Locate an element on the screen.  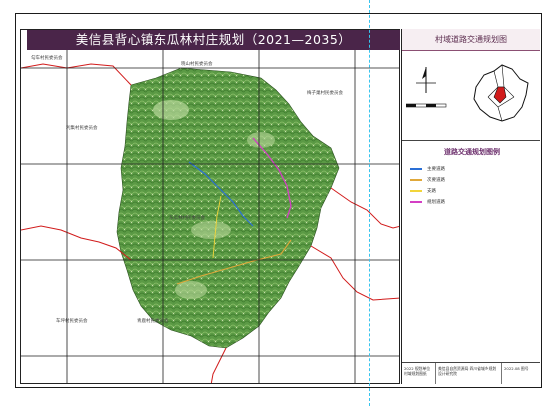
legend-item: 支路 is located at coordinates (472, 190).